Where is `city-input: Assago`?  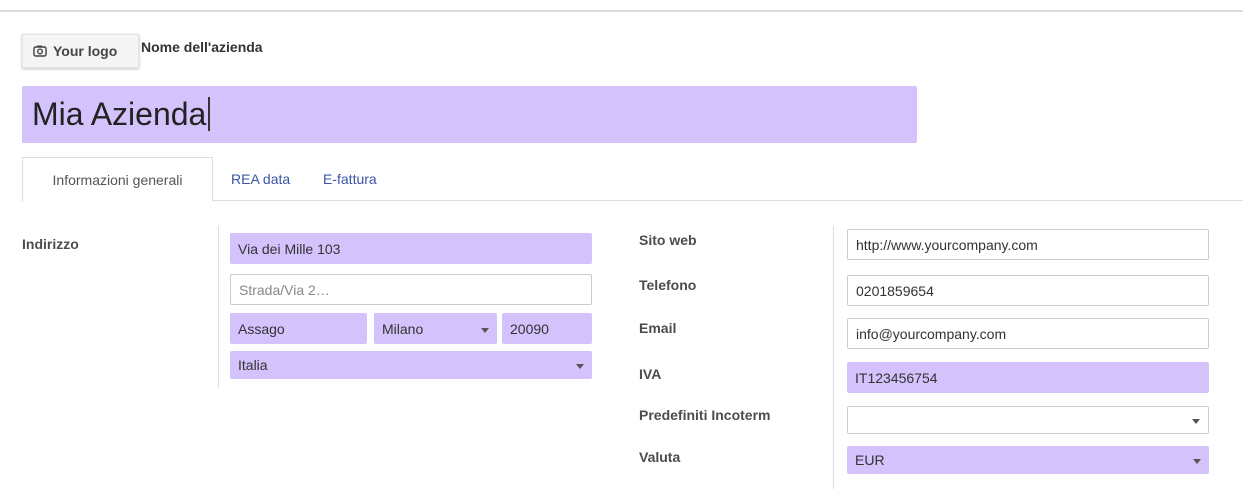 city-input: Assago is located at coordinates (298, 328).